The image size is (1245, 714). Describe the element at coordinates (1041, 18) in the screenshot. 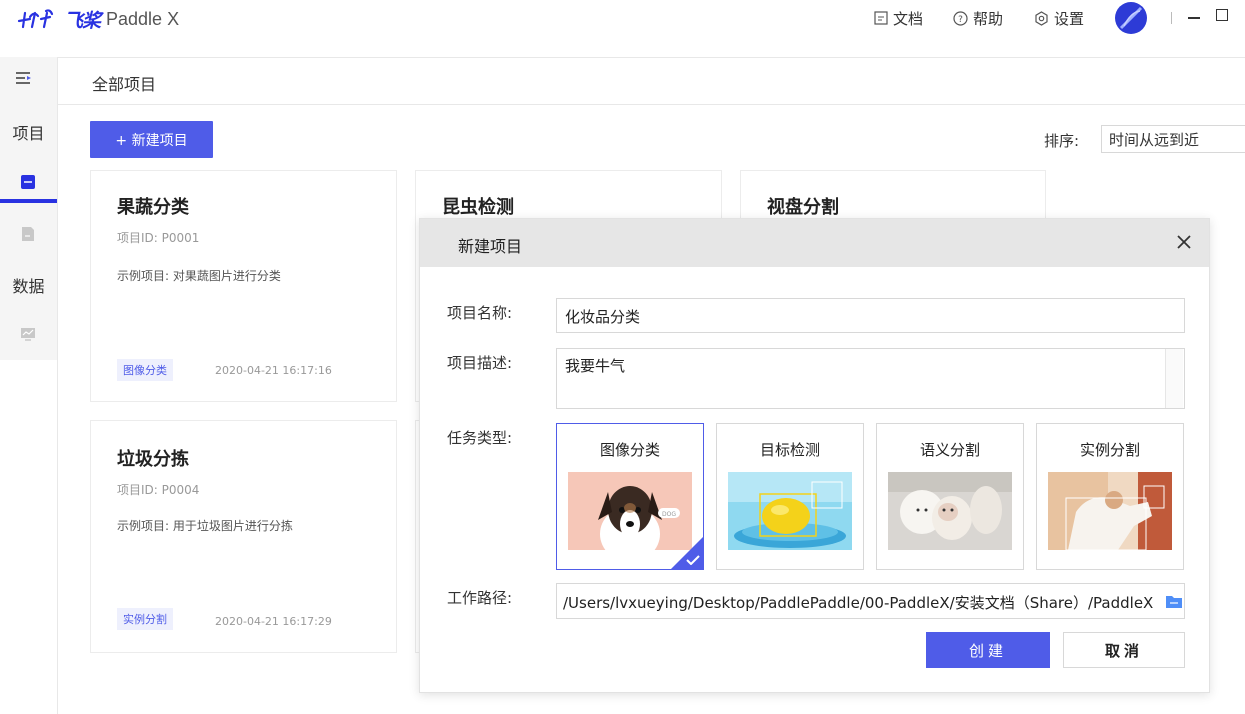

I see `settings-gear-icon` at that location.